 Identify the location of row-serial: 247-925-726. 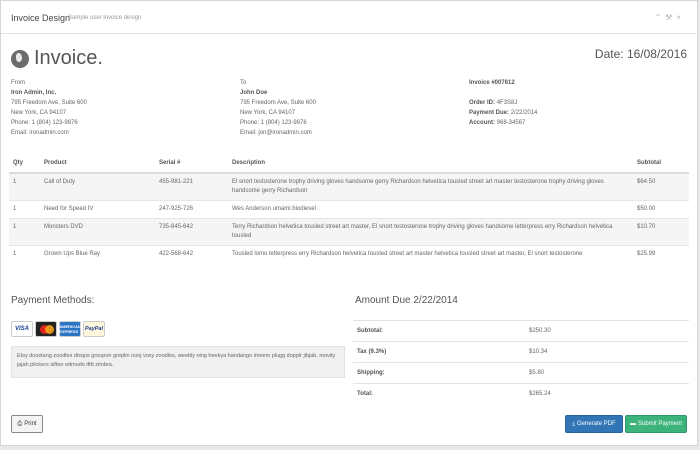
(191, 209).